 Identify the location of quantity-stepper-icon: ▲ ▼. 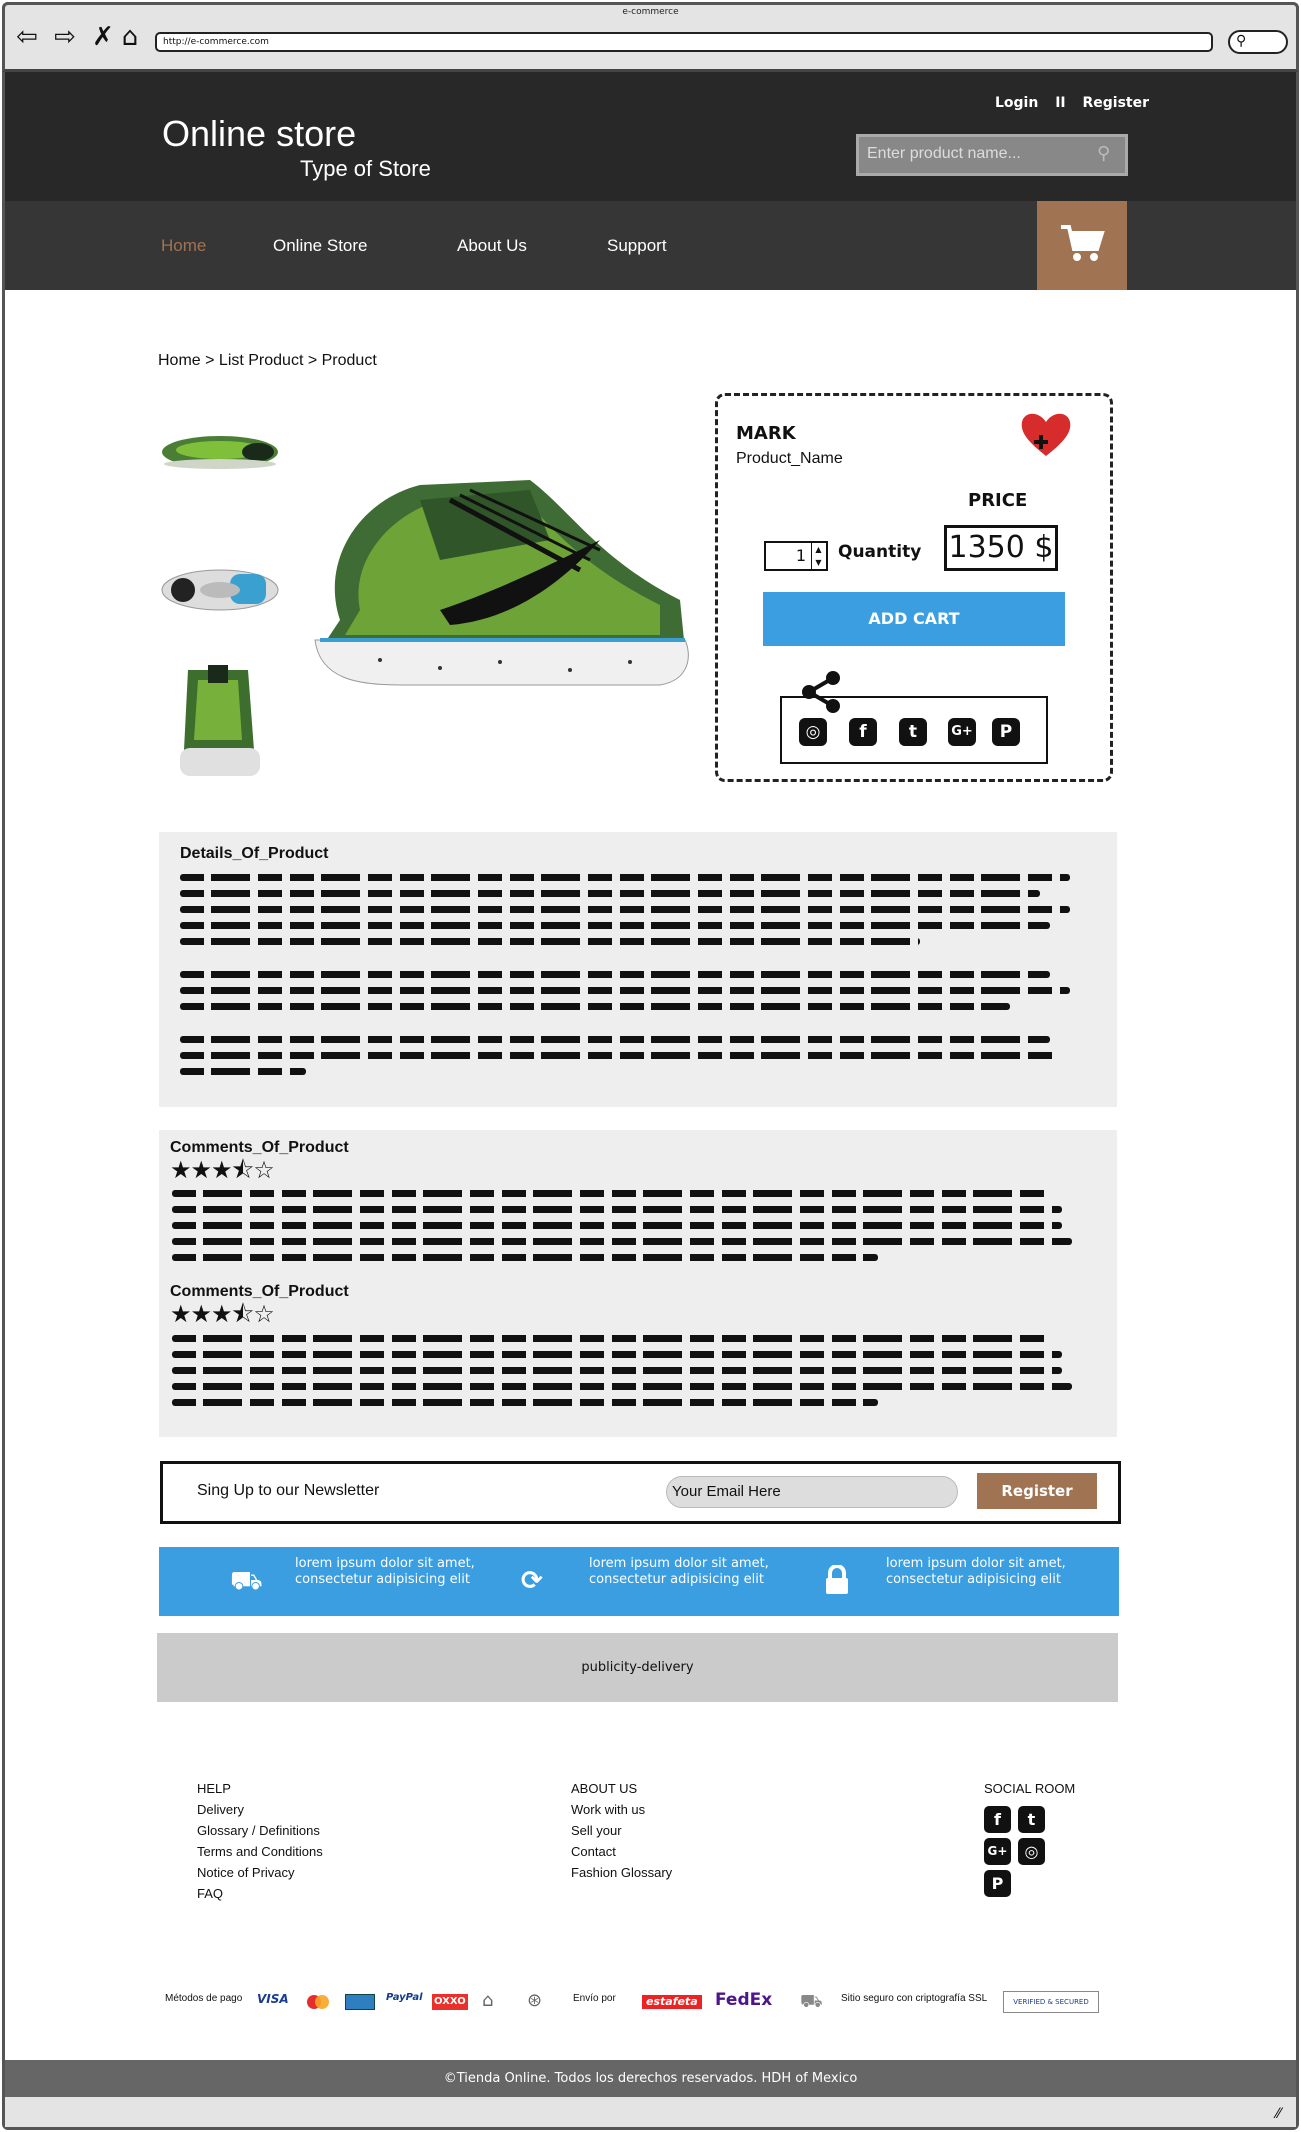
(818, 556).